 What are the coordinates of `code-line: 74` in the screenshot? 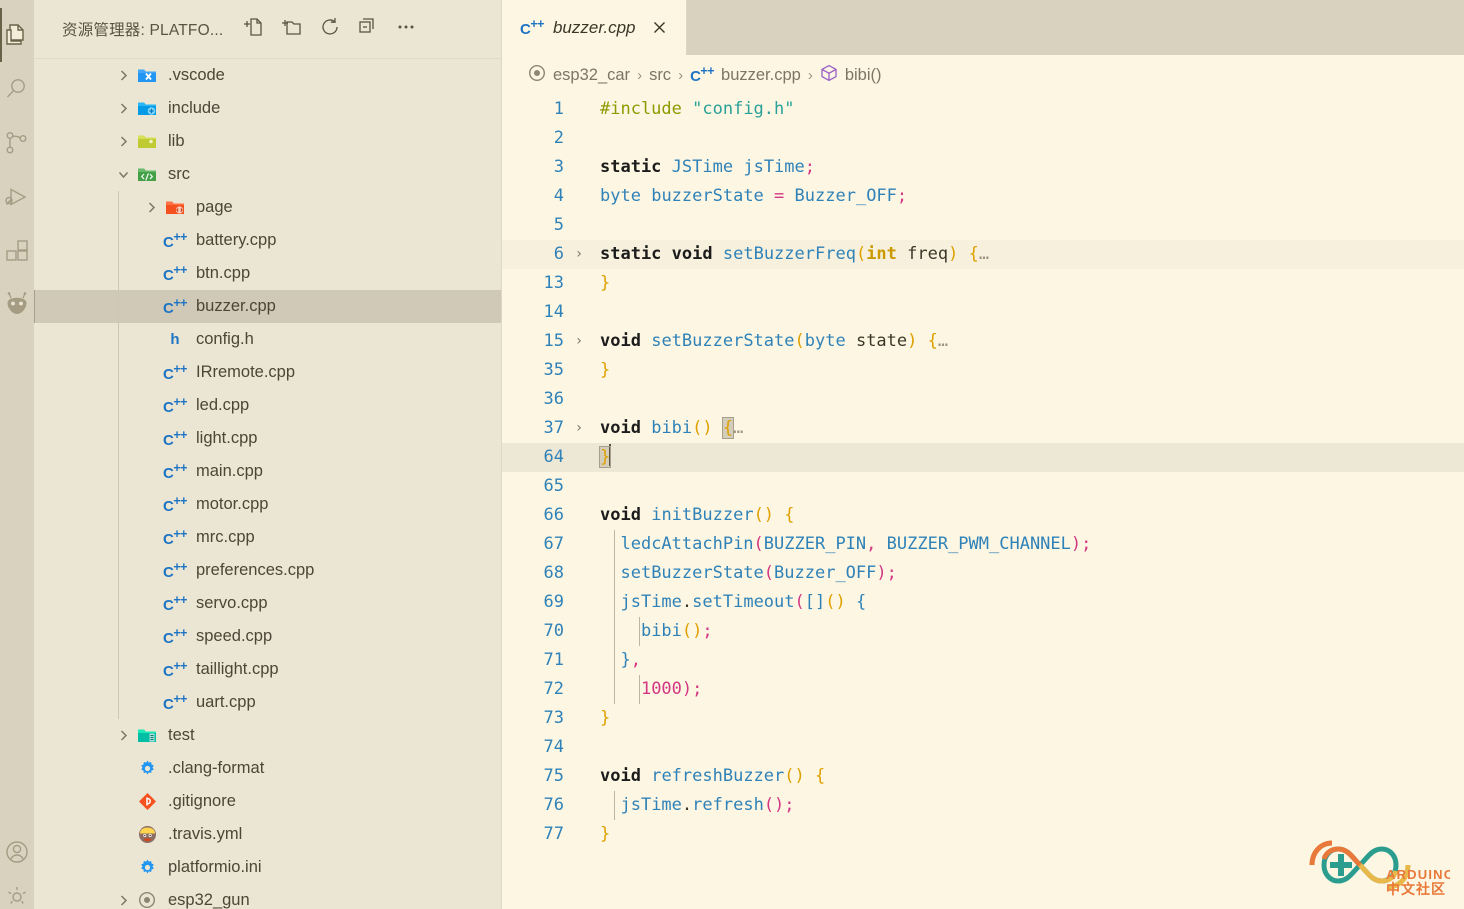 It's located at (983, 747).